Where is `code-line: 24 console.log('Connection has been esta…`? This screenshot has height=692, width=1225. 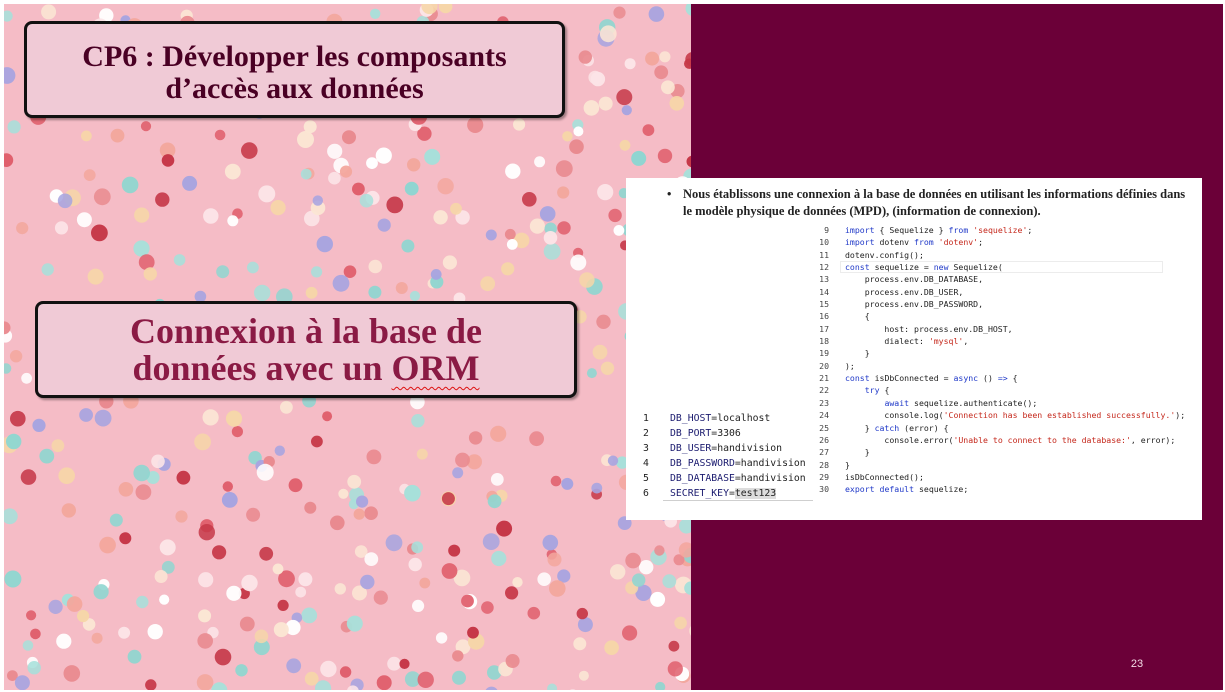 code-line: 24 console.log('Connection has been esta… is located at coordinates (1000, 415).